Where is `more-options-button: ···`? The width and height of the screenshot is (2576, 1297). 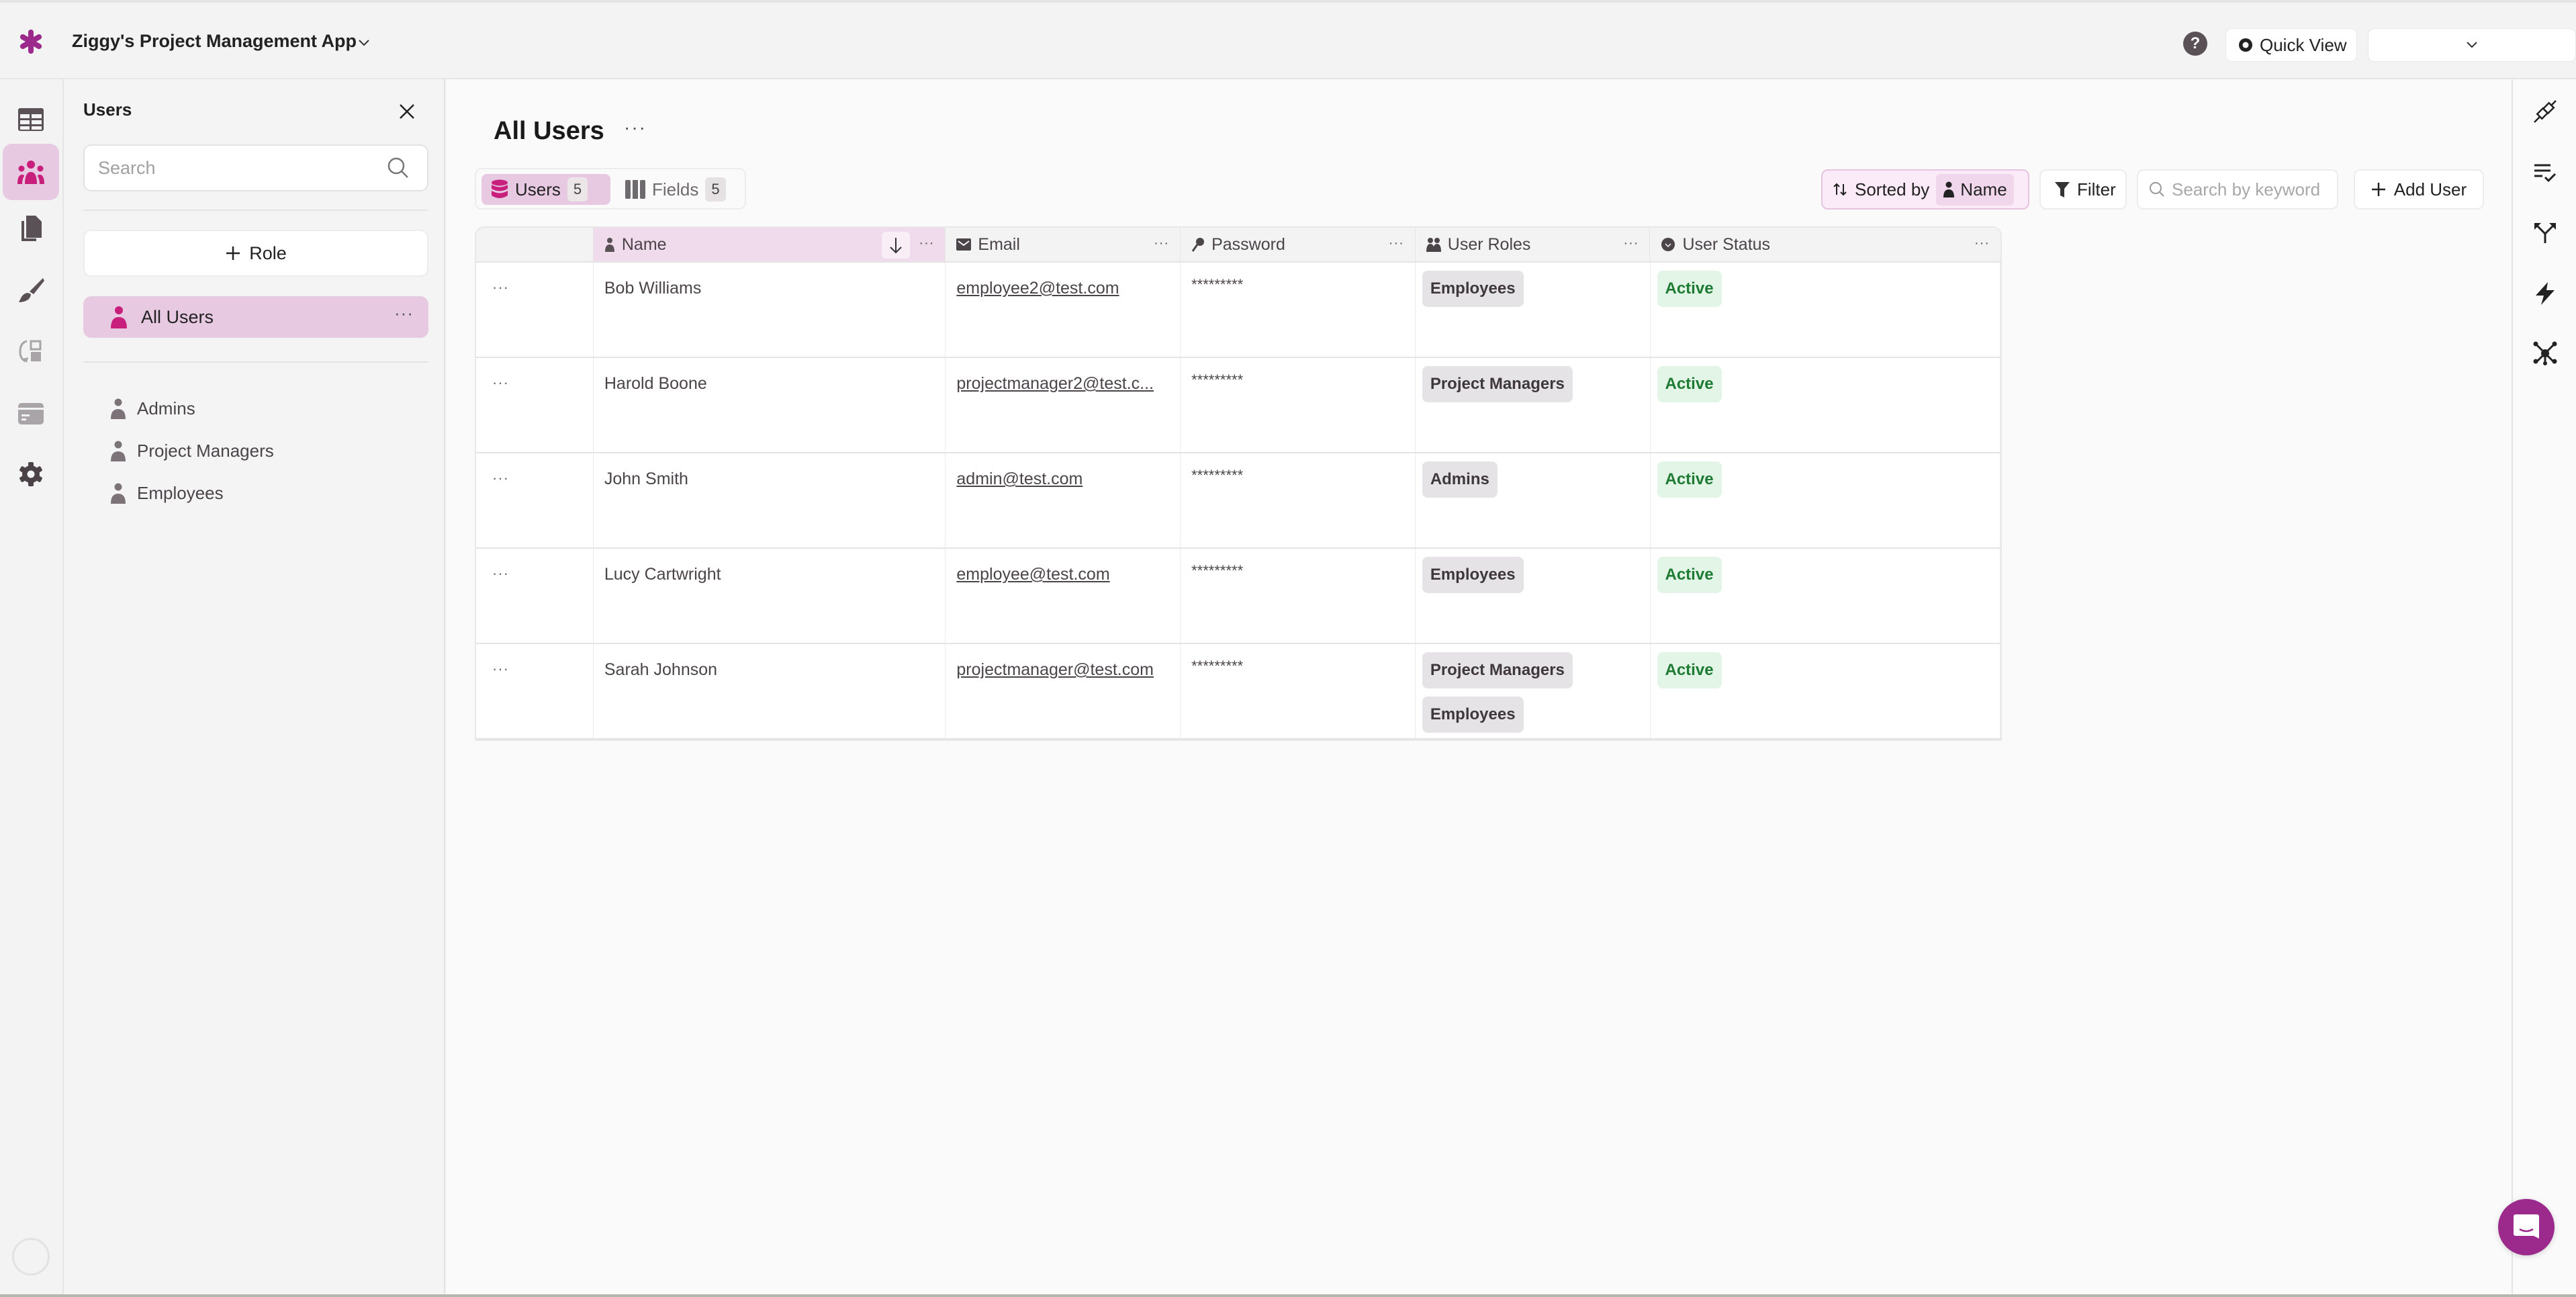
more-options-button: ··· is located at coordinates (404, 313).